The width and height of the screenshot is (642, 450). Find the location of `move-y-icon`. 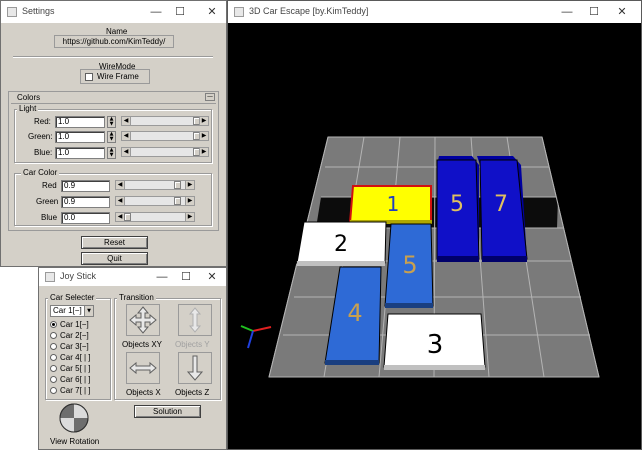

move-y-icon is located at coordinates (195, 320).